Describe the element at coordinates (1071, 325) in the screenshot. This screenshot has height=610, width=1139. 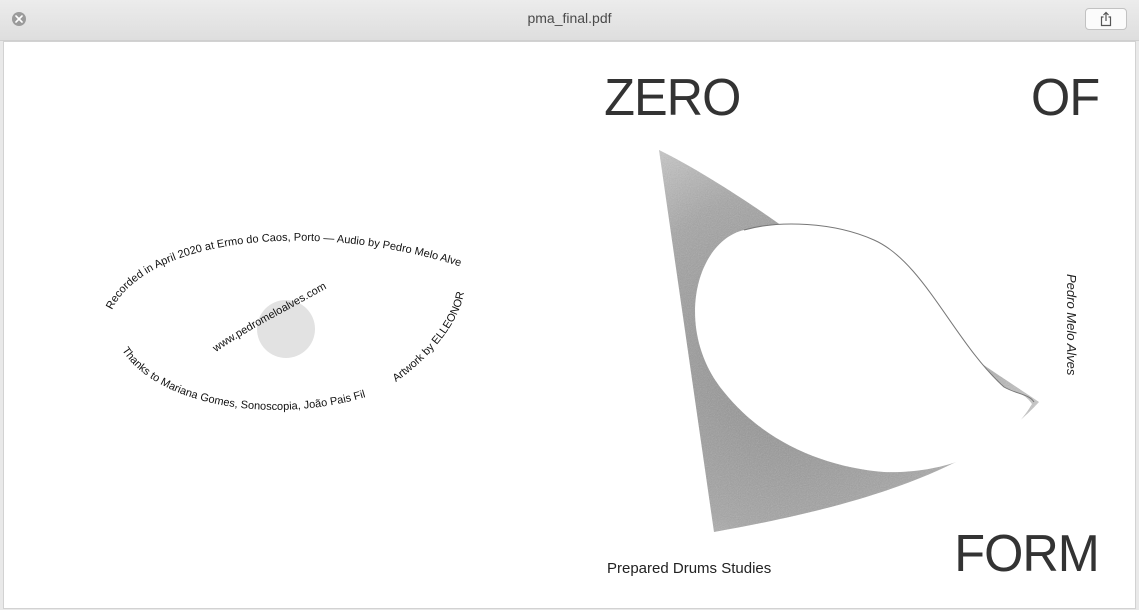
I see `artist-name: Pedro Melo Alves` at that location.